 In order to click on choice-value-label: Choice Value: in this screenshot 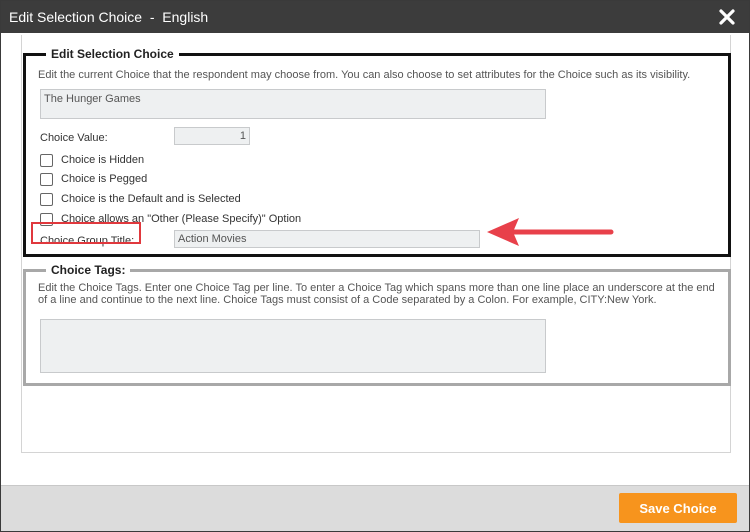, I will do `click(74, 138)`.